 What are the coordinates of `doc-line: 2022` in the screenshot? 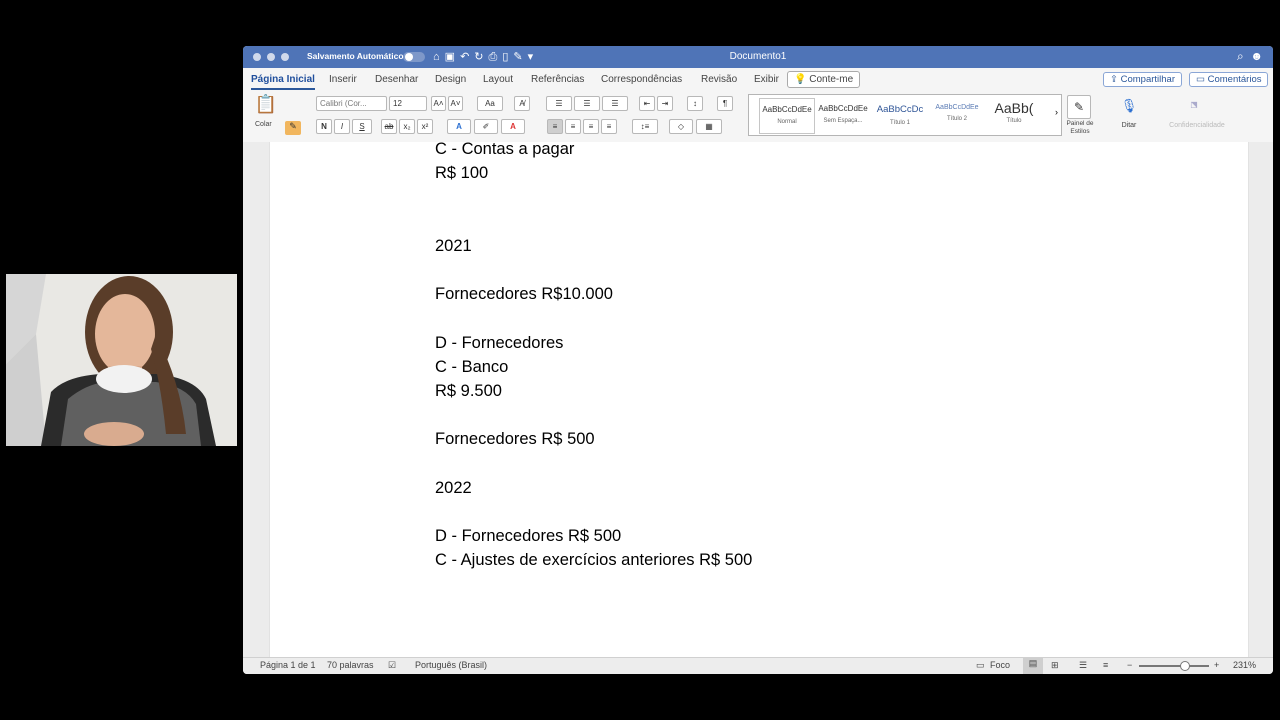 It's located at (453, 487).